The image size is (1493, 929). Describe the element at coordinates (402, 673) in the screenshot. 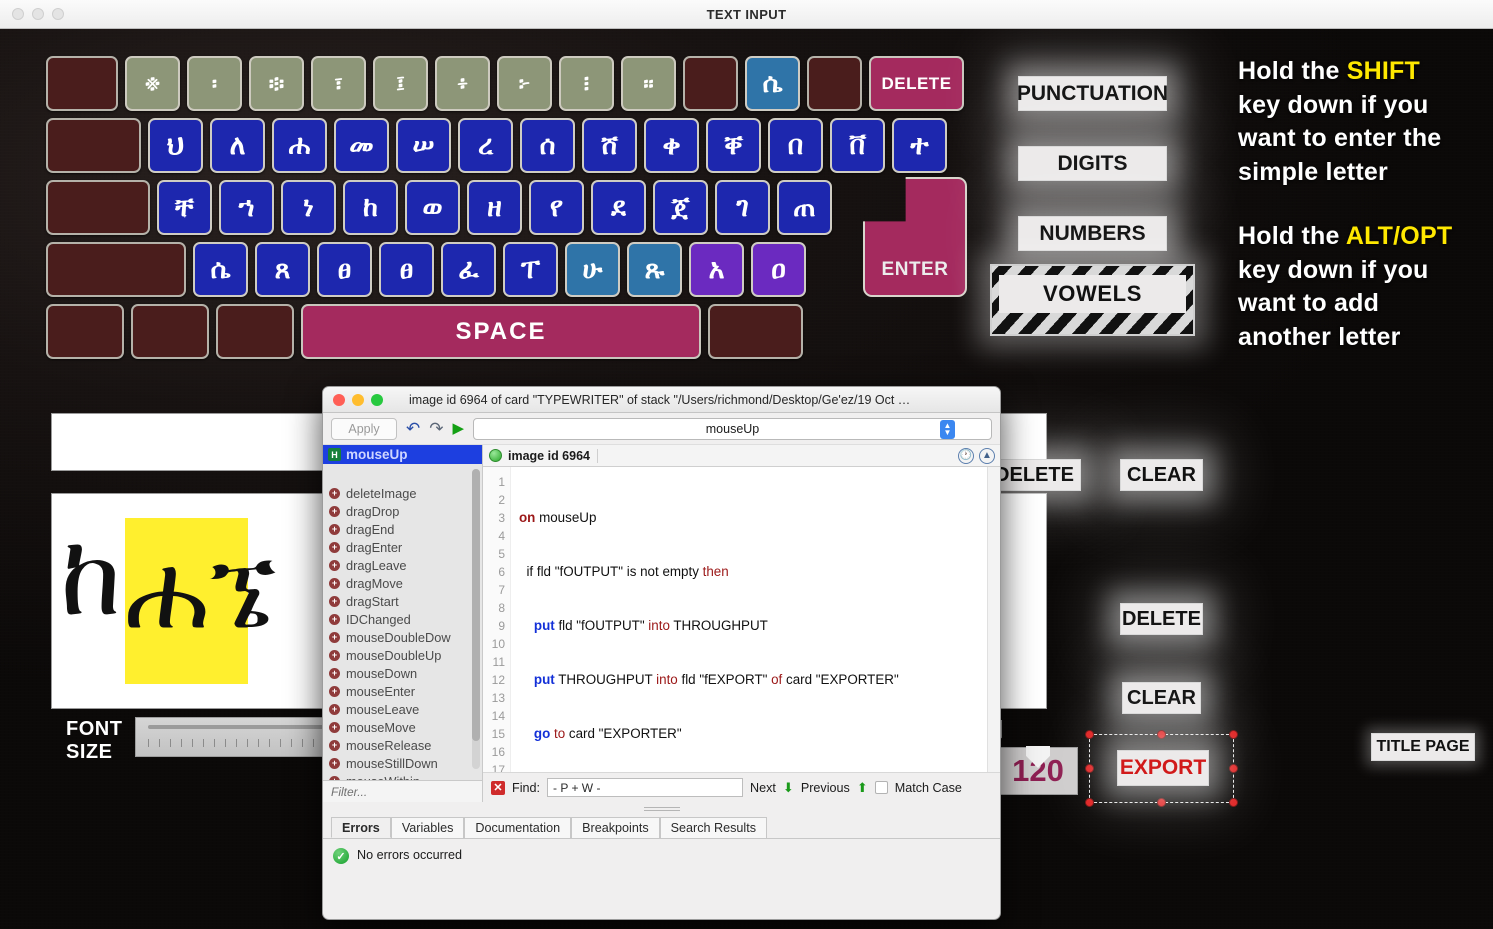

I see `handler-item: + mouseDown` at that location.